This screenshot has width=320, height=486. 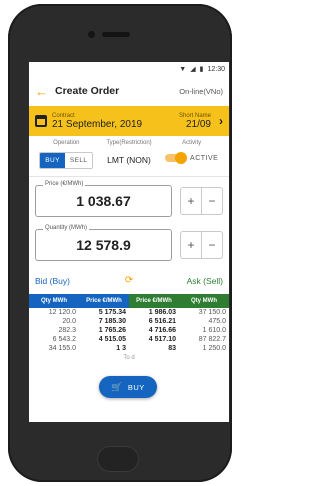 I want to click on ask-price: 83, so click(x=172, y=348).